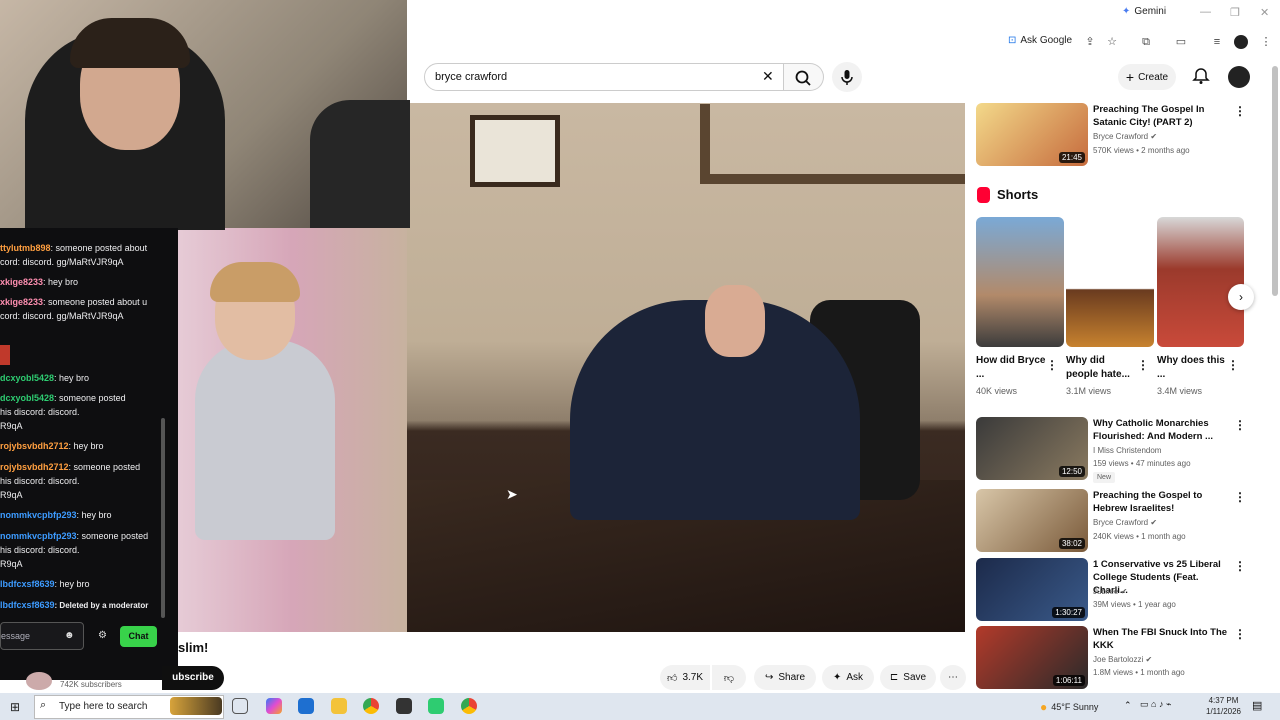  Describe the element at coordinates (62, 316) in the screenshot. I see `chat-message-text: cord: discord. gg/MaRtVJR9qA` at that location.